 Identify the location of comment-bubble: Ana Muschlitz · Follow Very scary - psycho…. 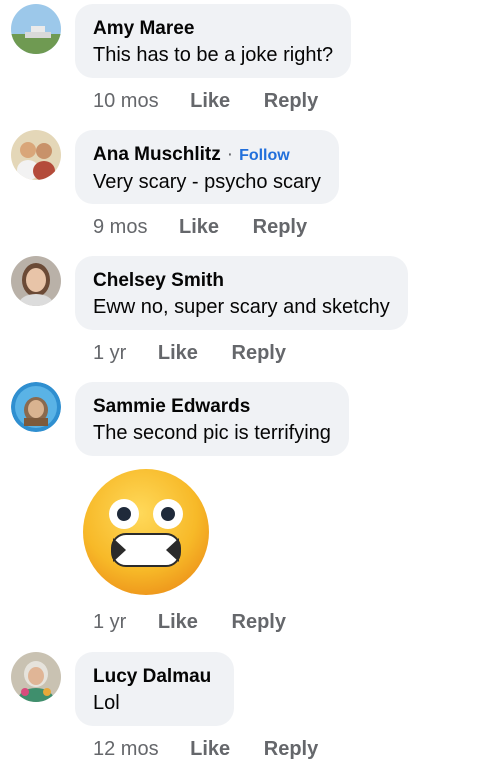
(207, 167).